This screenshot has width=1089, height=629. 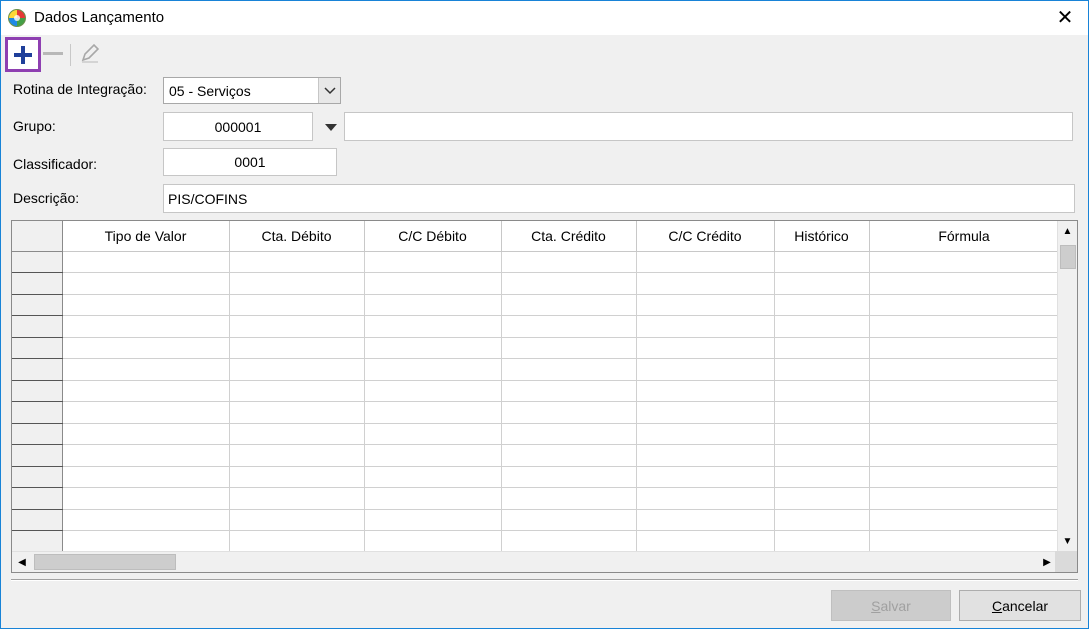 What do you see at coordinates (250, 162) in the screenshot?
I see `classificador-field: 0001` at bounding box center [250, 162].